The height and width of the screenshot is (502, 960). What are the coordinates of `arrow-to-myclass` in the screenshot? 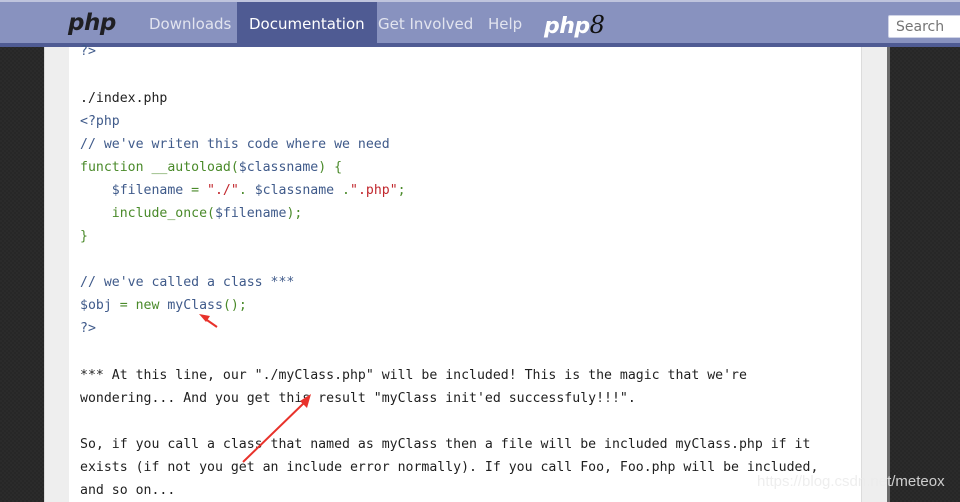 It's located at (208, 321).